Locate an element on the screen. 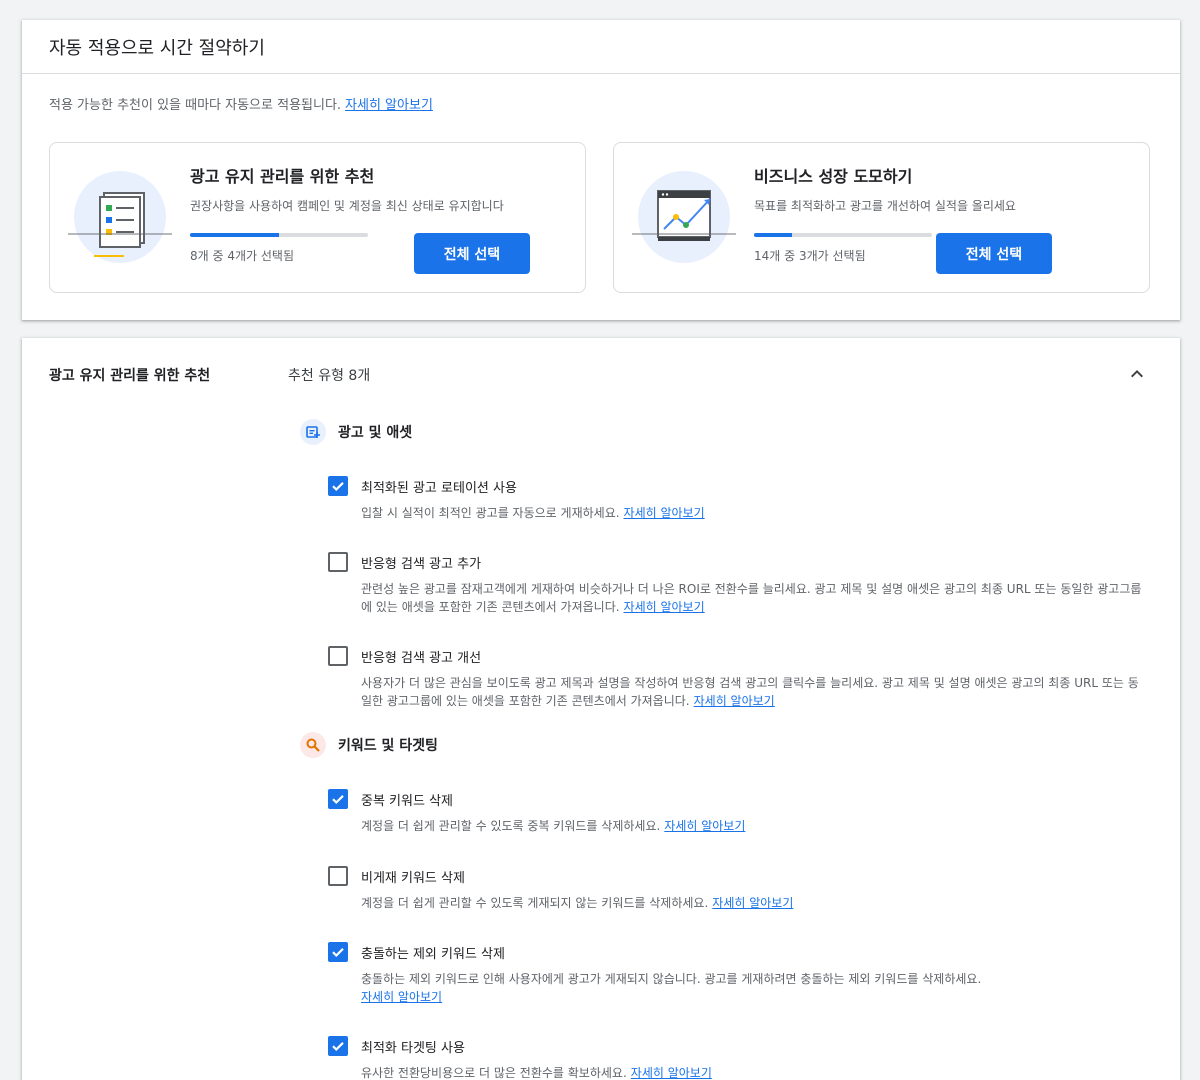 The width and height of the screenshot is (1200, 1080). recommendation-title: 최적화된 광고 로테이션 사용 is located at coordinates (439, 488).